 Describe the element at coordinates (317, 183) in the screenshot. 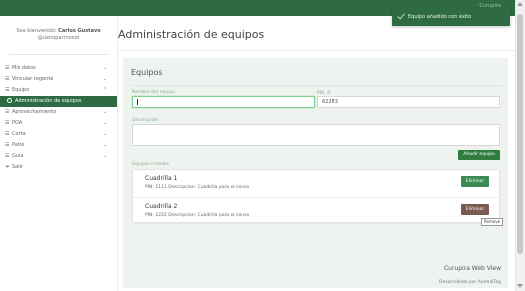

I see `list-item: Cuadrilla 1 PIN: 1111 Descripcion` at that location.